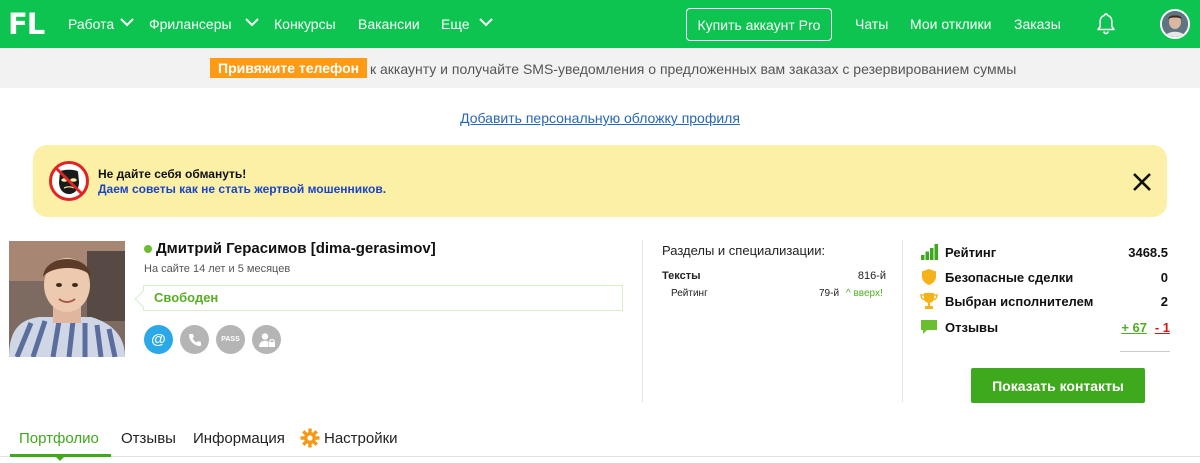 Image resolution: width=1200 pixels, height=463 pixels. What do you see at coordinates (310, 438) in the screenshot?
I see `gear-icon` at bounding box center [310, 438].